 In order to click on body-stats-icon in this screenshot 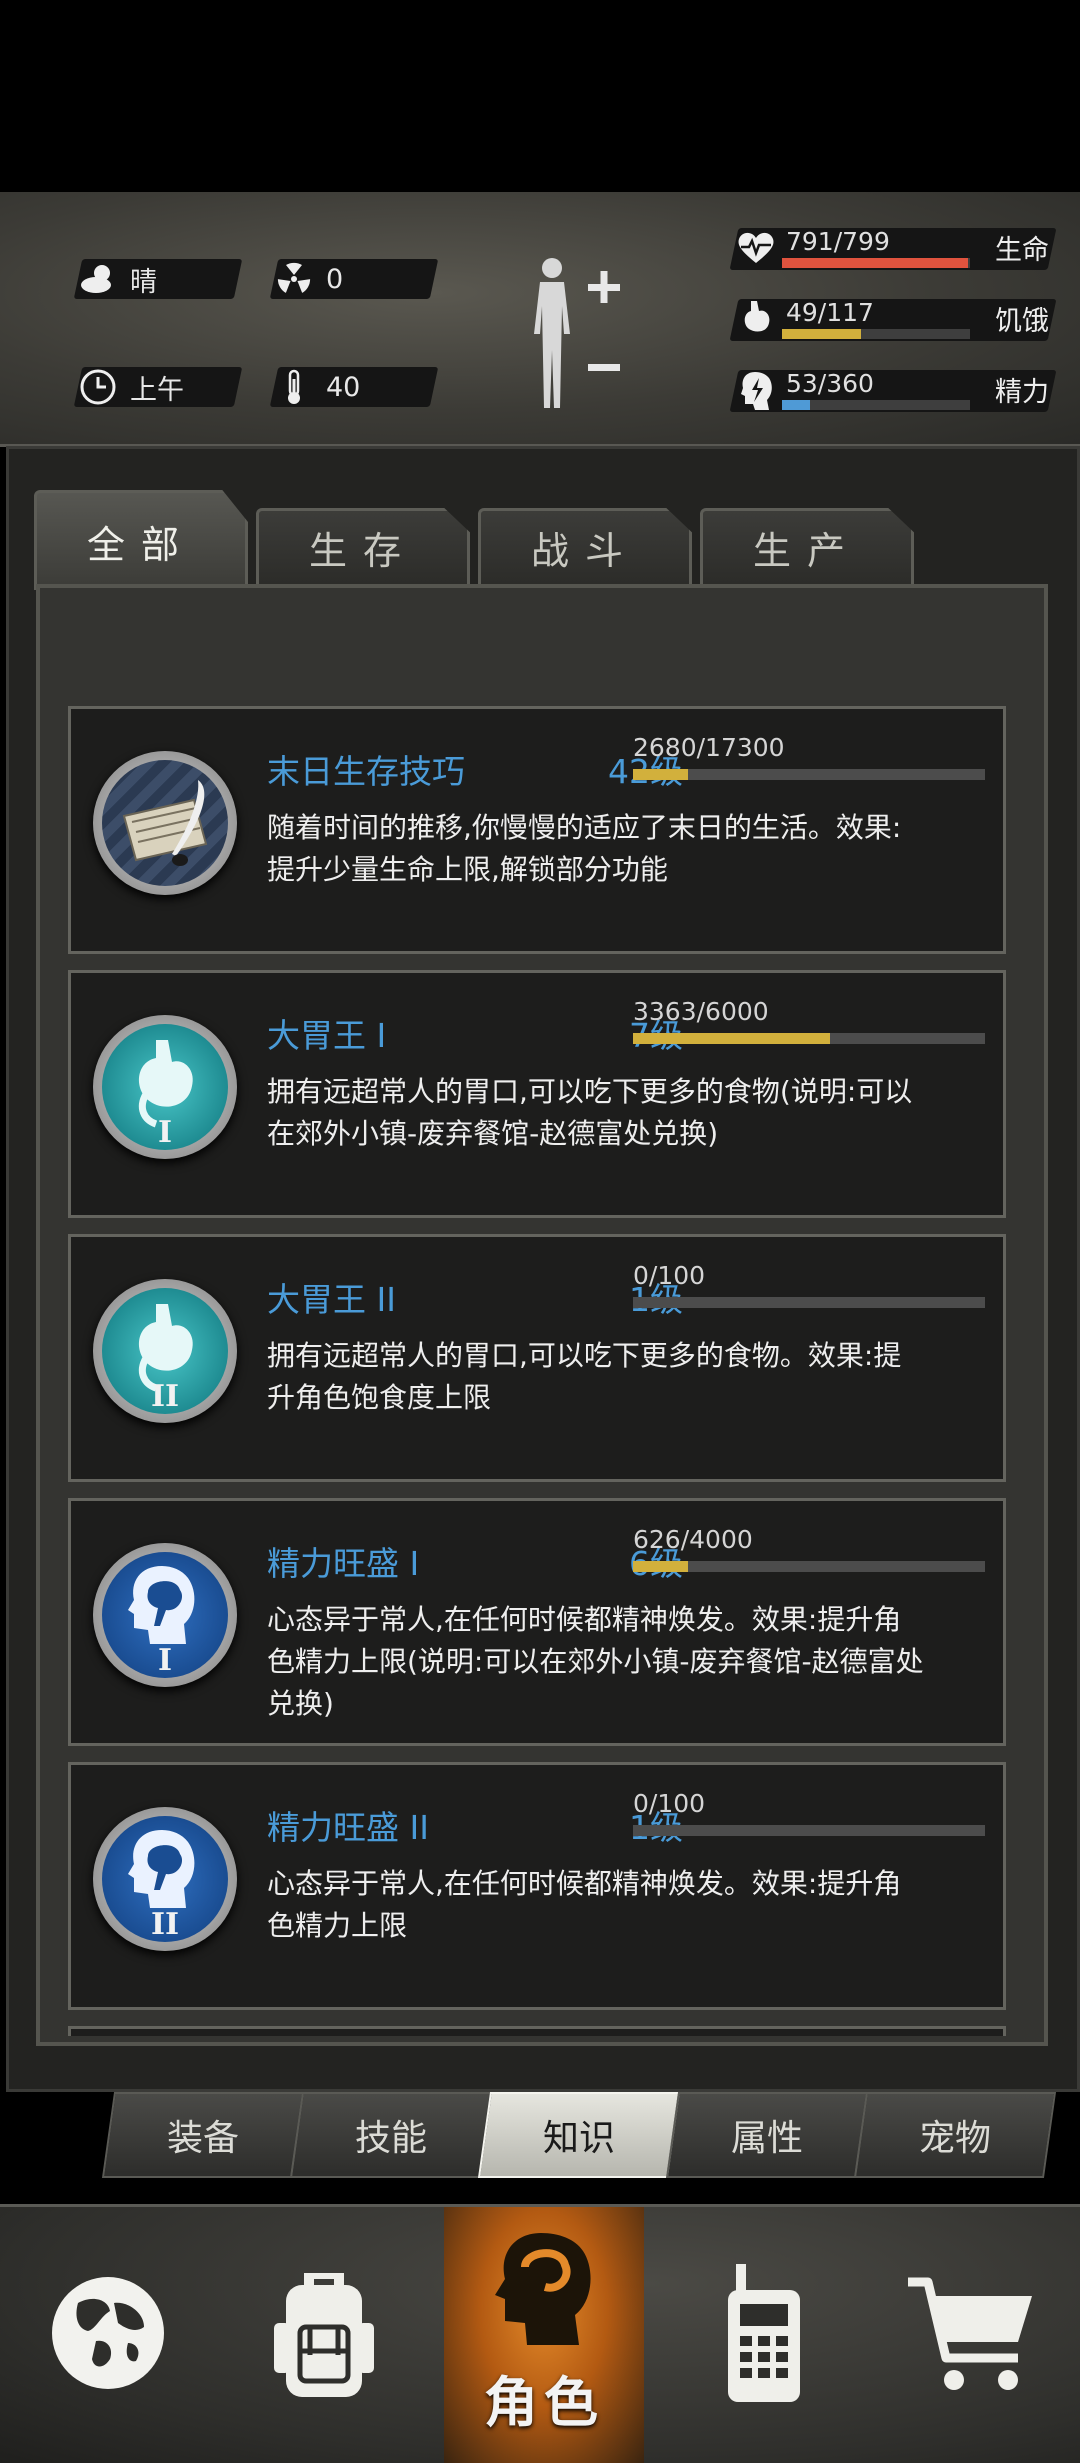, I will do `click(572, 334)`.